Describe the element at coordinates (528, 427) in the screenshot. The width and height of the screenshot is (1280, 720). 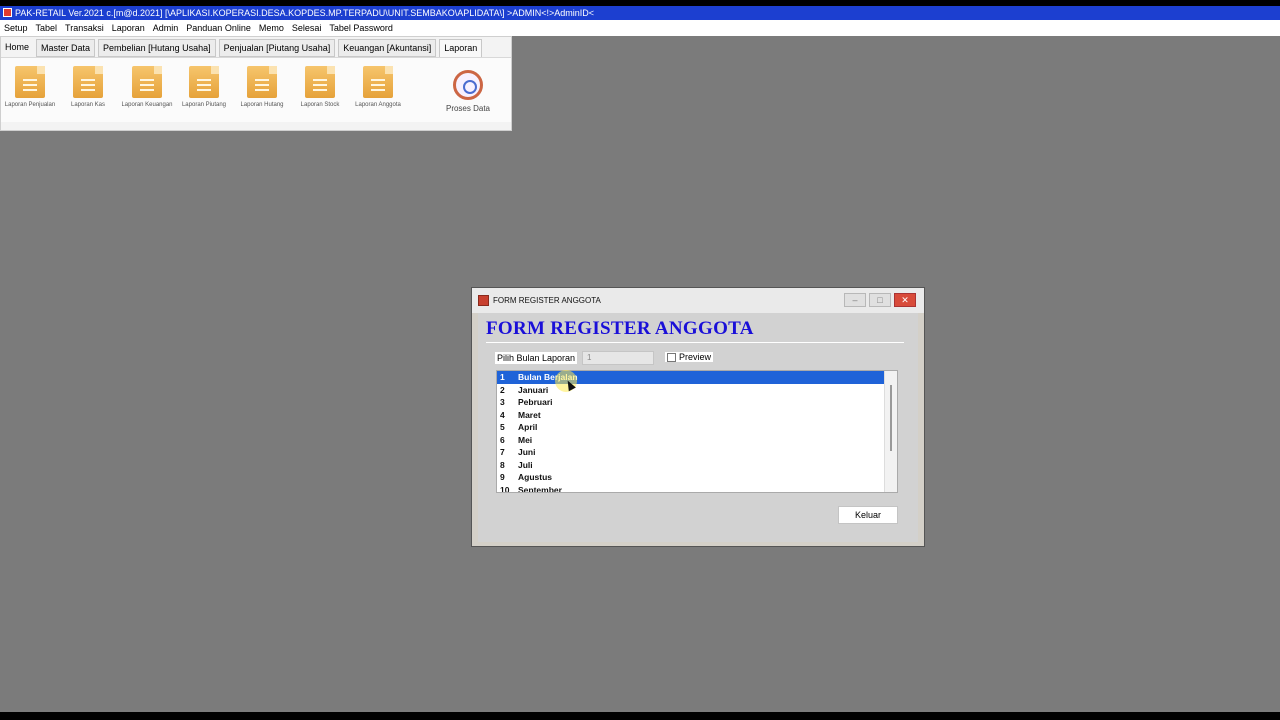
I see `item-name: April` at that location.